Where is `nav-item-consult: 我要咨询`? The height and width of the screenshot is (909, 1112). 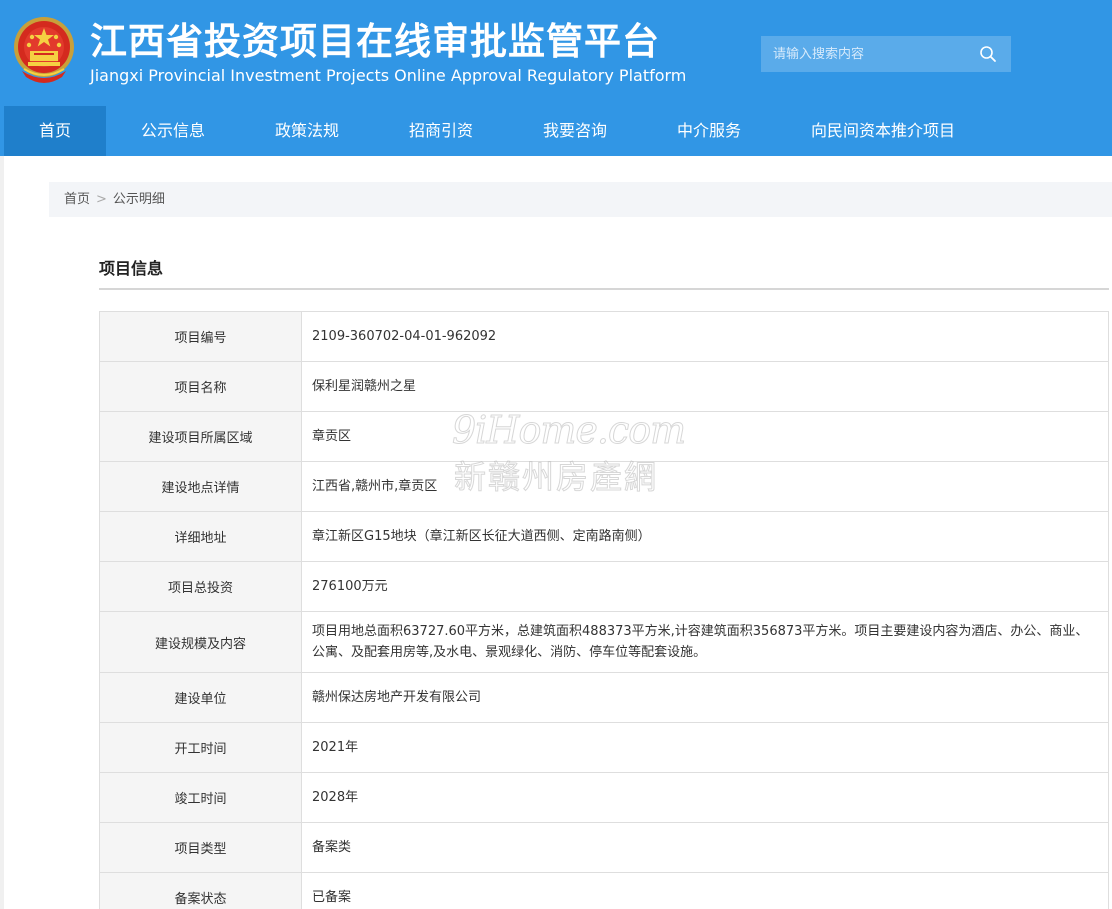
nav-item-consult: 我要咨询 is located at coordinates (575, 131).